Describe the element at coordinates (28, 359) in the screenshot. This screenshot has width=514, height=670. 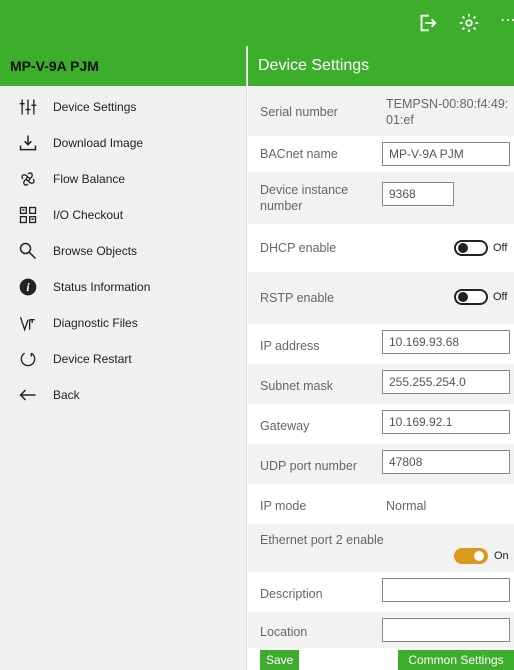
I see `restart-icon` at that location.